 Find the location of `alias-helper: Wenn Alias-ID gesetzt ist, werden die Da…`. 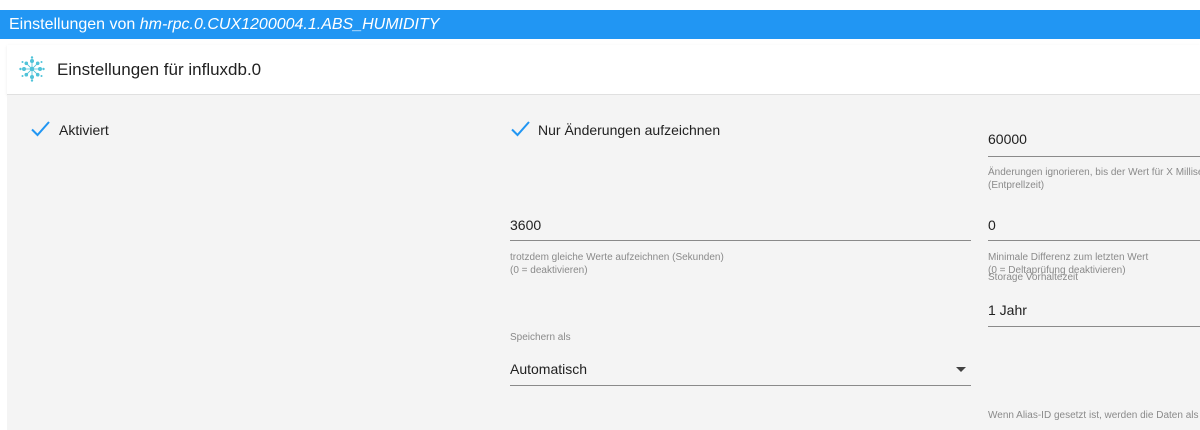

alias-helper: Wenn Alias-ID gesetzt ist, werden die Da… is located at coordinates (1094, 415).